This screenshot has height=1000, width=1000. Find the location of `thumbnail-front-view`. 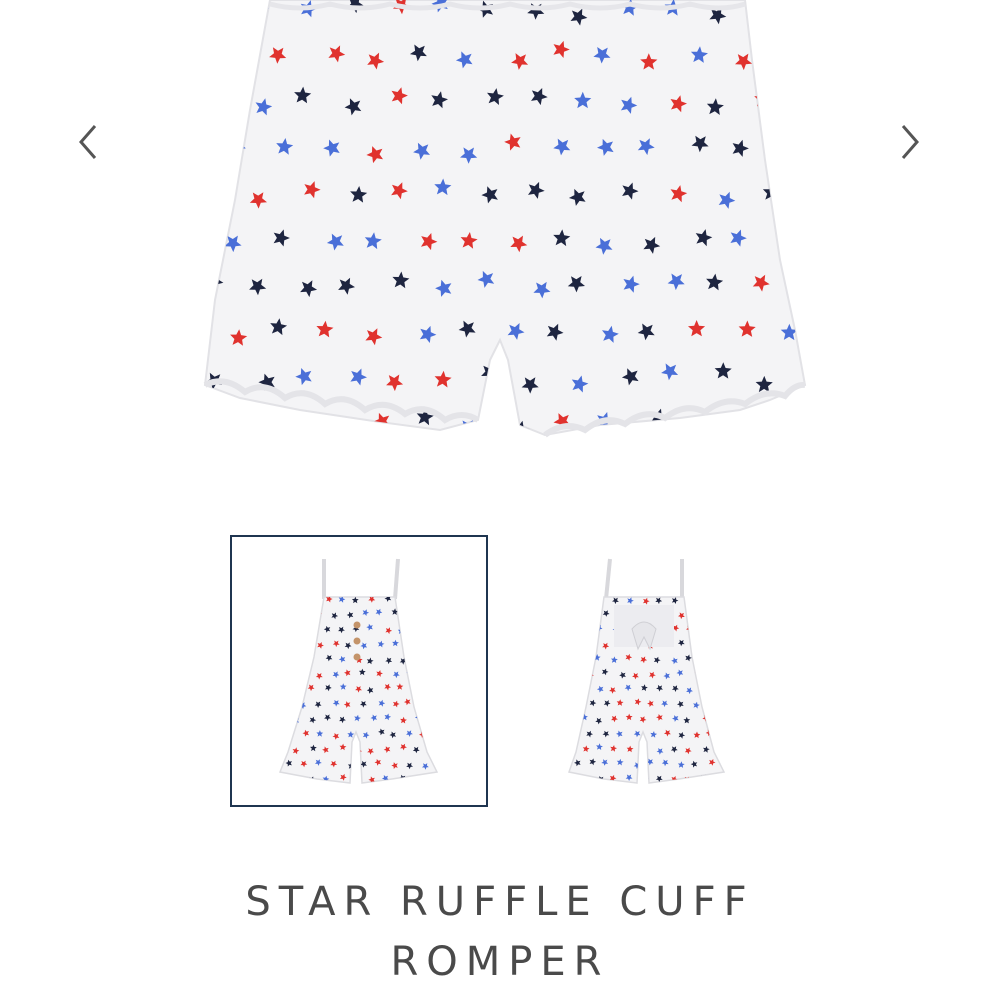

thumbnail-front-view is located at coordinates (359, 671).